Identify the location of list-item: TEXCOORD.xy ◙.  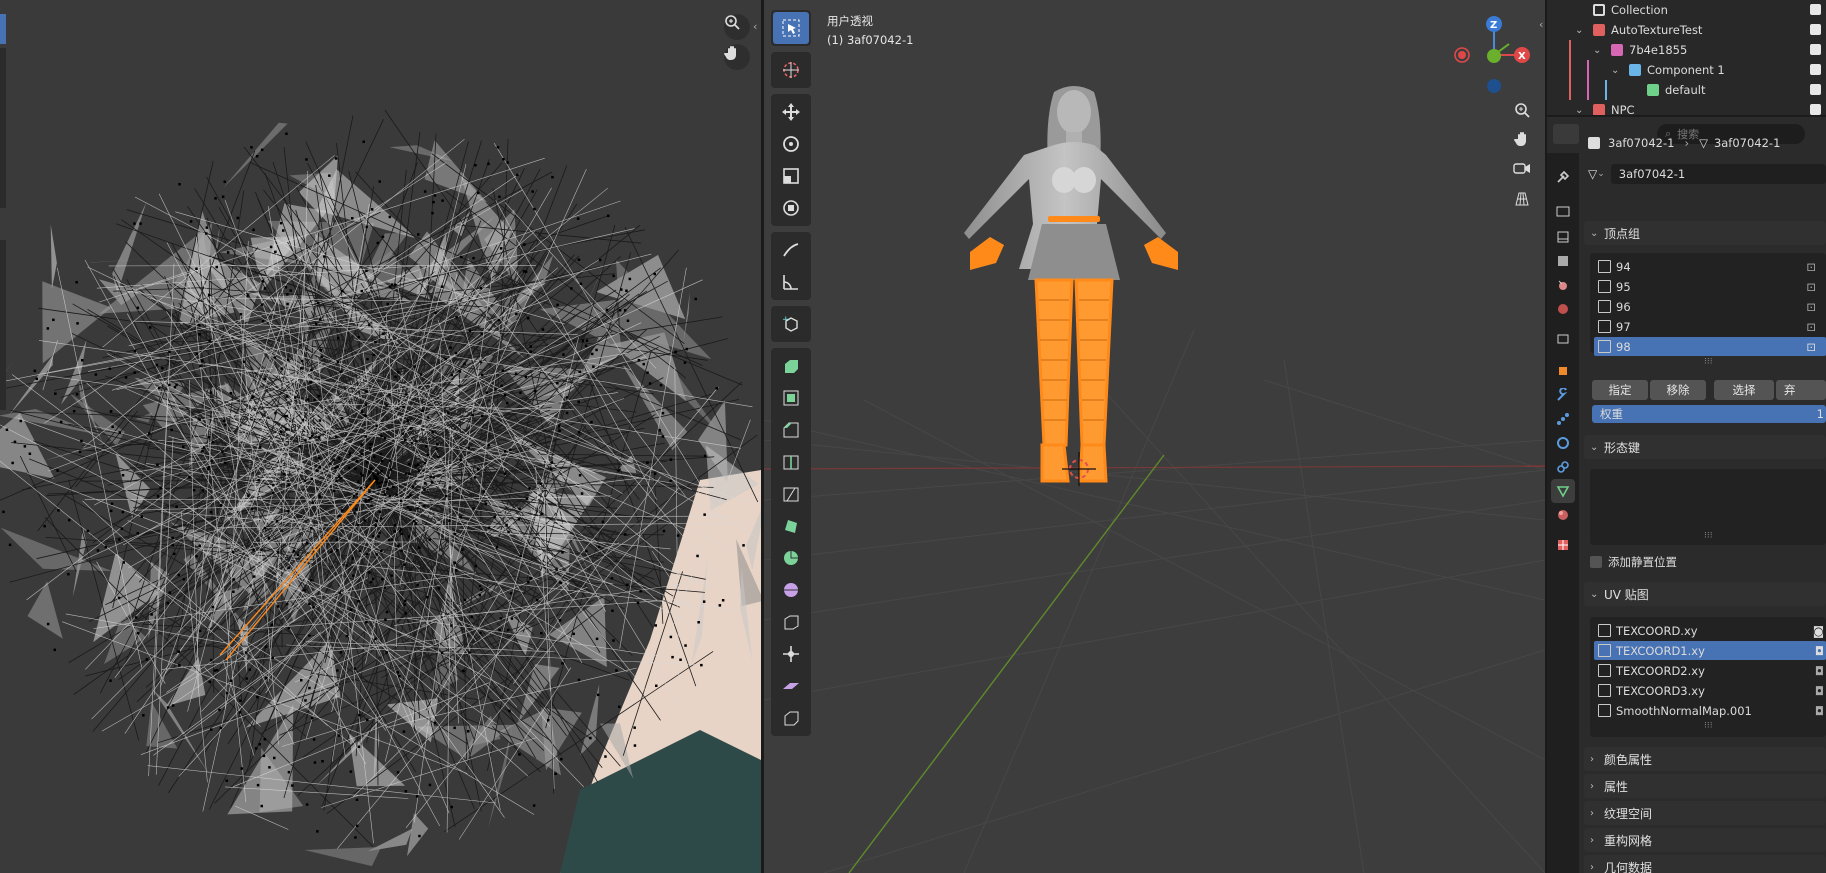
(1710, 630).